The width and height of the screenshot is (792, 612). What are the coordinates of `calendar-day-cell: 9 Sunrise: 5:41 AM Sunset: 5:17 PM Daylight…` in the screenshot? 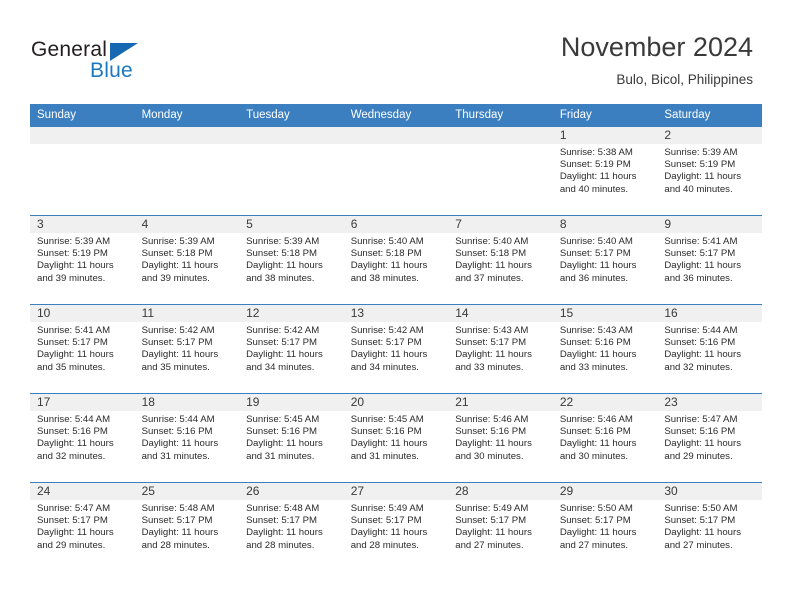 It's located at (709, 260).